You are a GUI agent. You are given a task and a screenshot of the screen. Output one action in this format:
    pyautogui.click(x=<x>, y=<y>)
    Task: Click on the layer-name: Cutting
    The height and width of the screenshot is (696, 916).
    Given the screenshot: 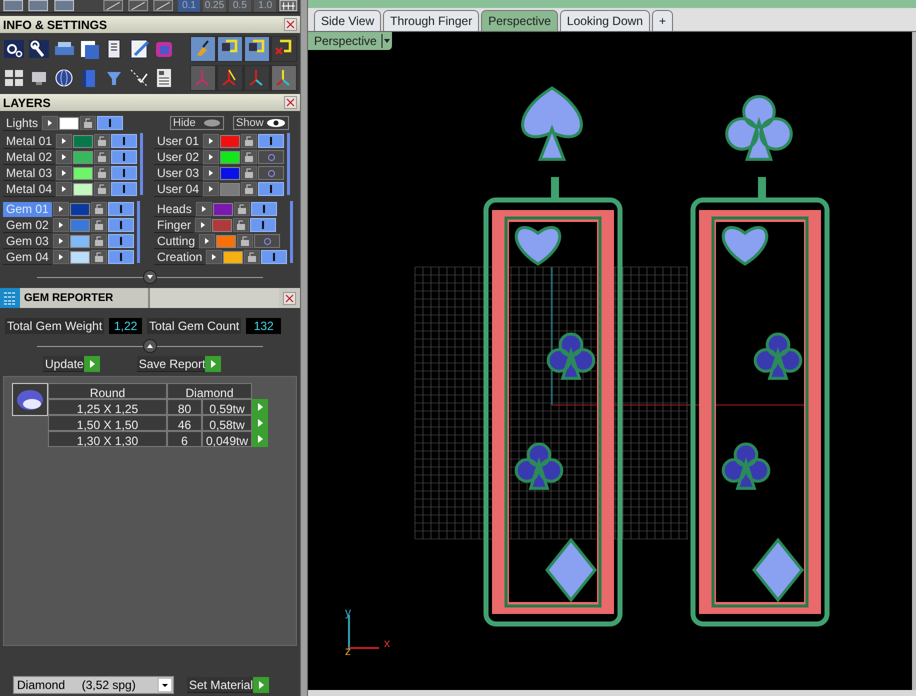 What is the action you would take?
    pyautogui.click(x=176, y=241)
    